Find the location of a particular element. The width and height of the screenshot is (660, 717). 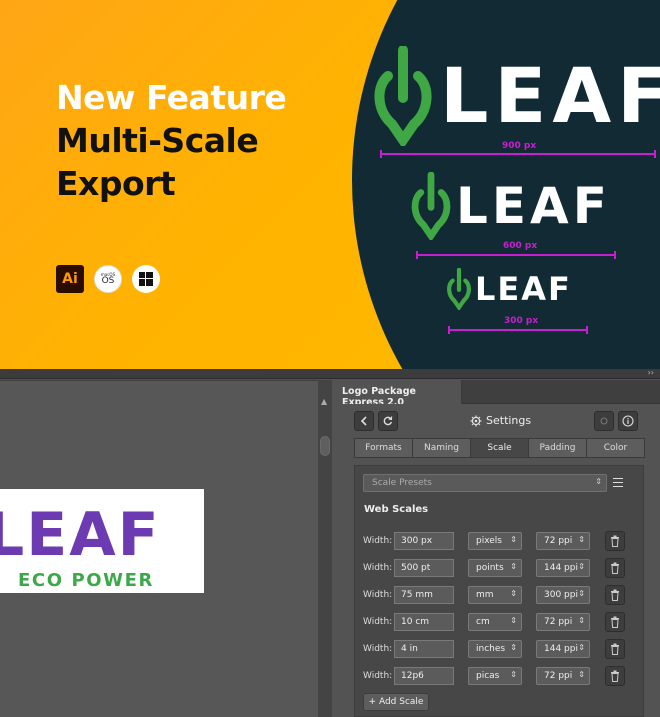

settings-heading: Settings is located at coordinates (500, 420).